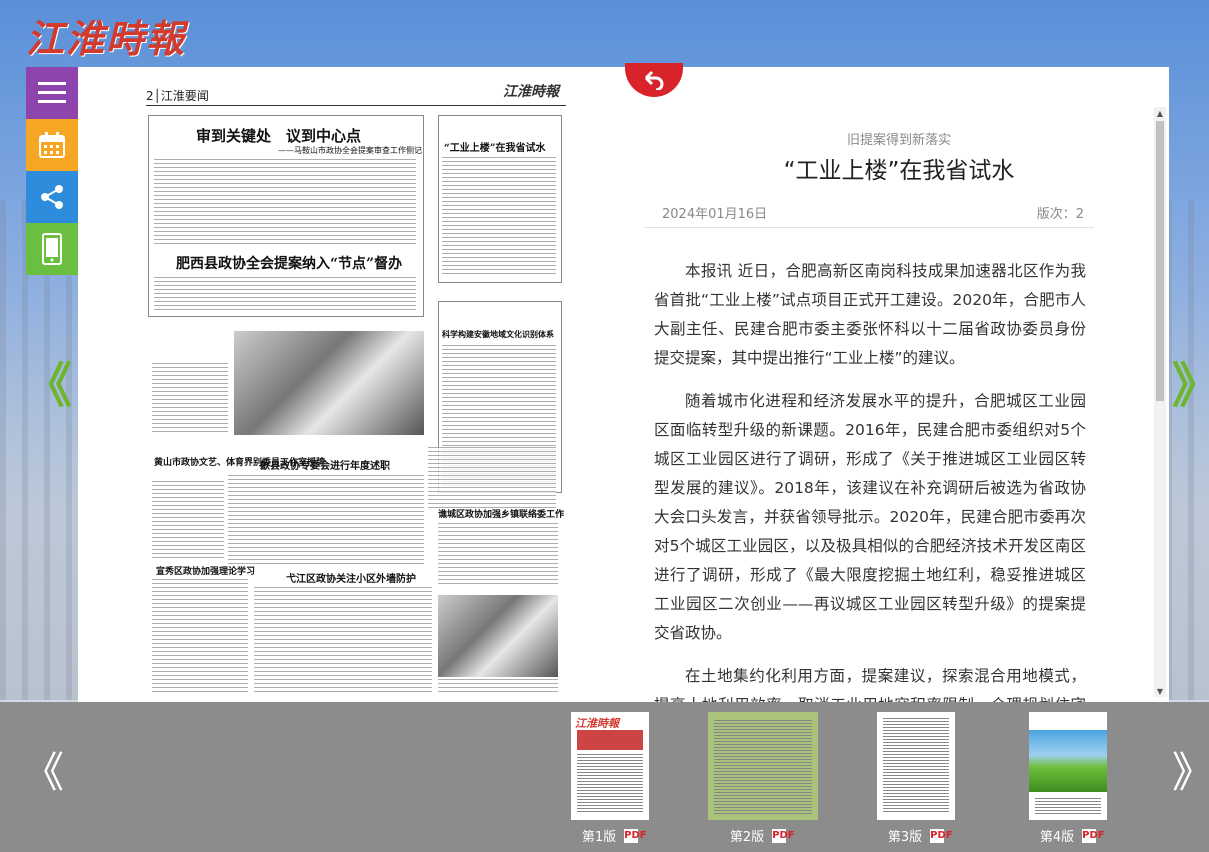 The height and width of the screenshot is (852, 1209). I want to click on page-label: 第3版, so click(905, 837).